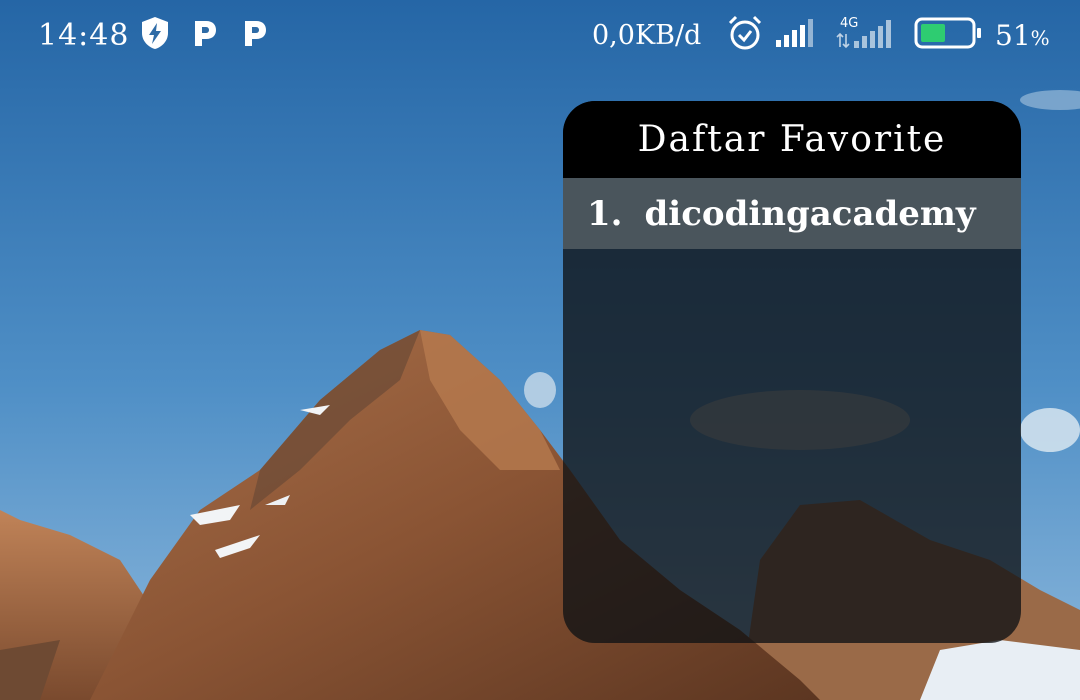 The image size is (1080, 700). I want to click on status-bar: 14:48 0,0KB/d 4G 51%, so click(540, 35).